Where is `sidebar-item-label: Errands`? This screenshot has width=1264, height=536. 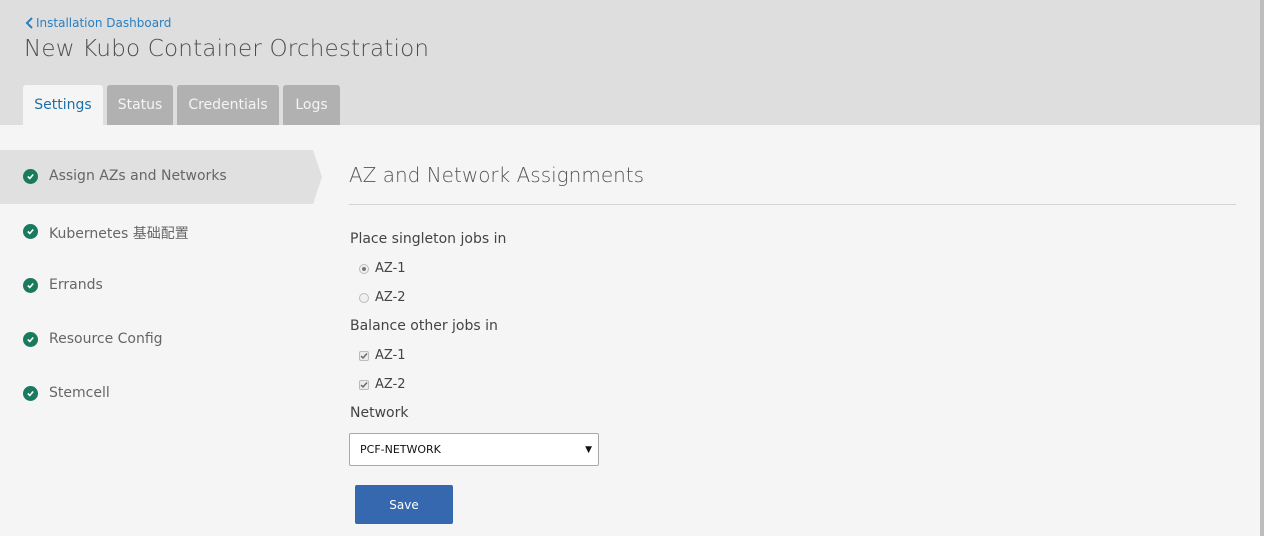
sidebar-item-label: Errands is located at coordinates (76, 285).